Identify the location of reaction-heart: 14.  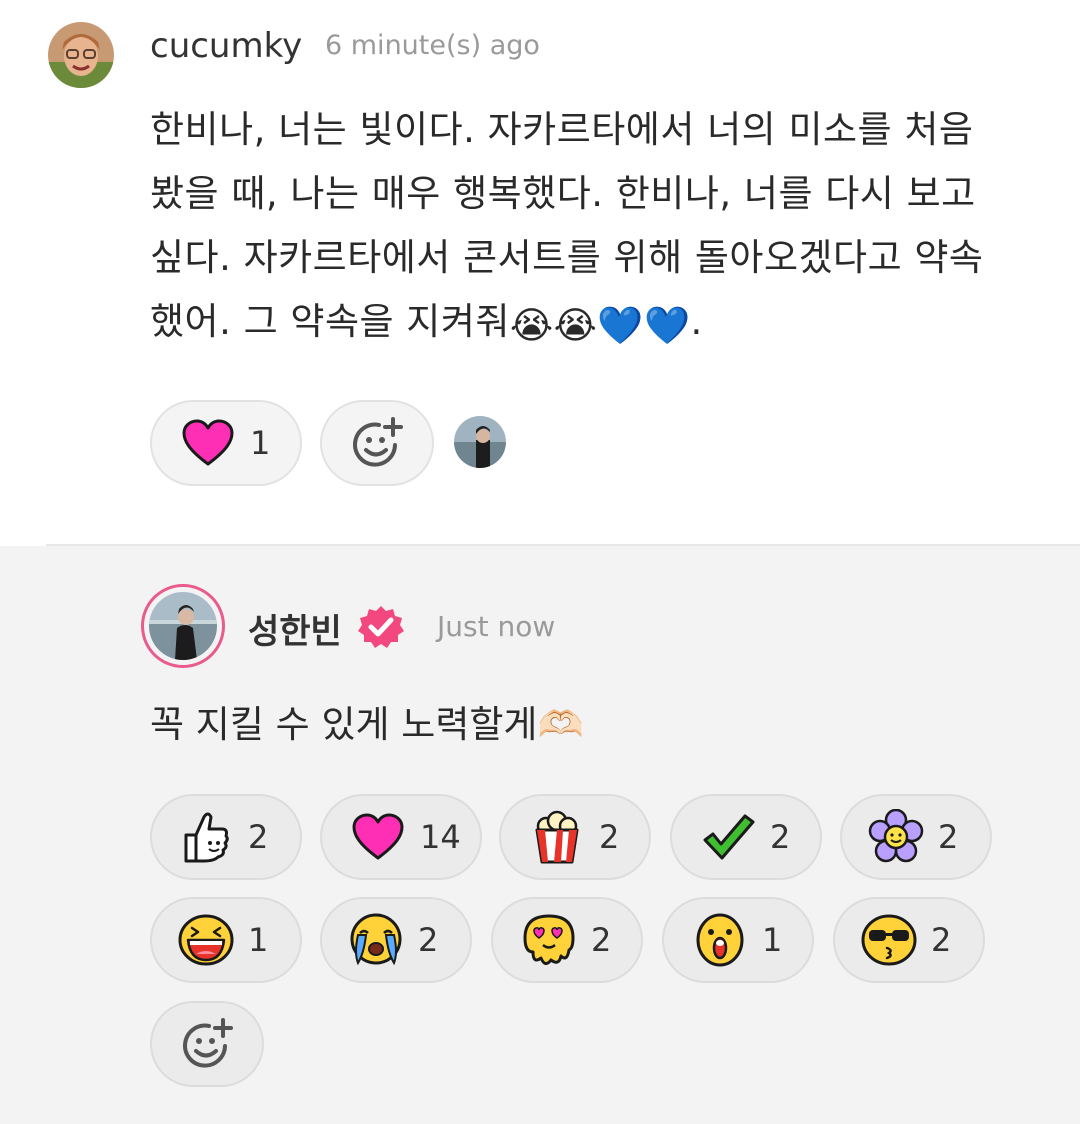
(401, 837).